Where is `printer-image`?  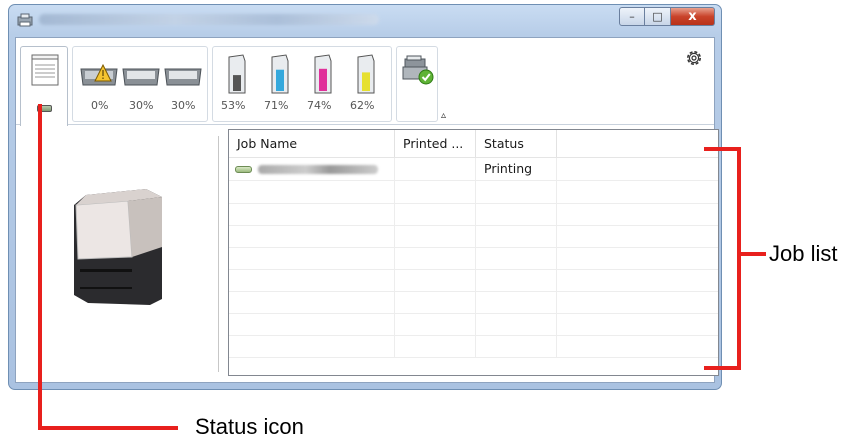 printer-image is located at coordinates (118, 247).